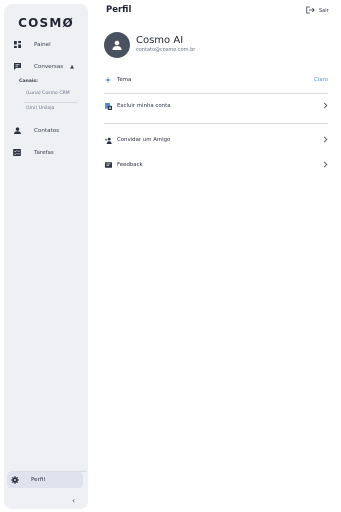 The height and width of the screenshot is (512, 341). What do you see at coordinates (216, 80) in the screenshot?
I see `theme-row: Tema Claro` at bounding box center [216, 80].